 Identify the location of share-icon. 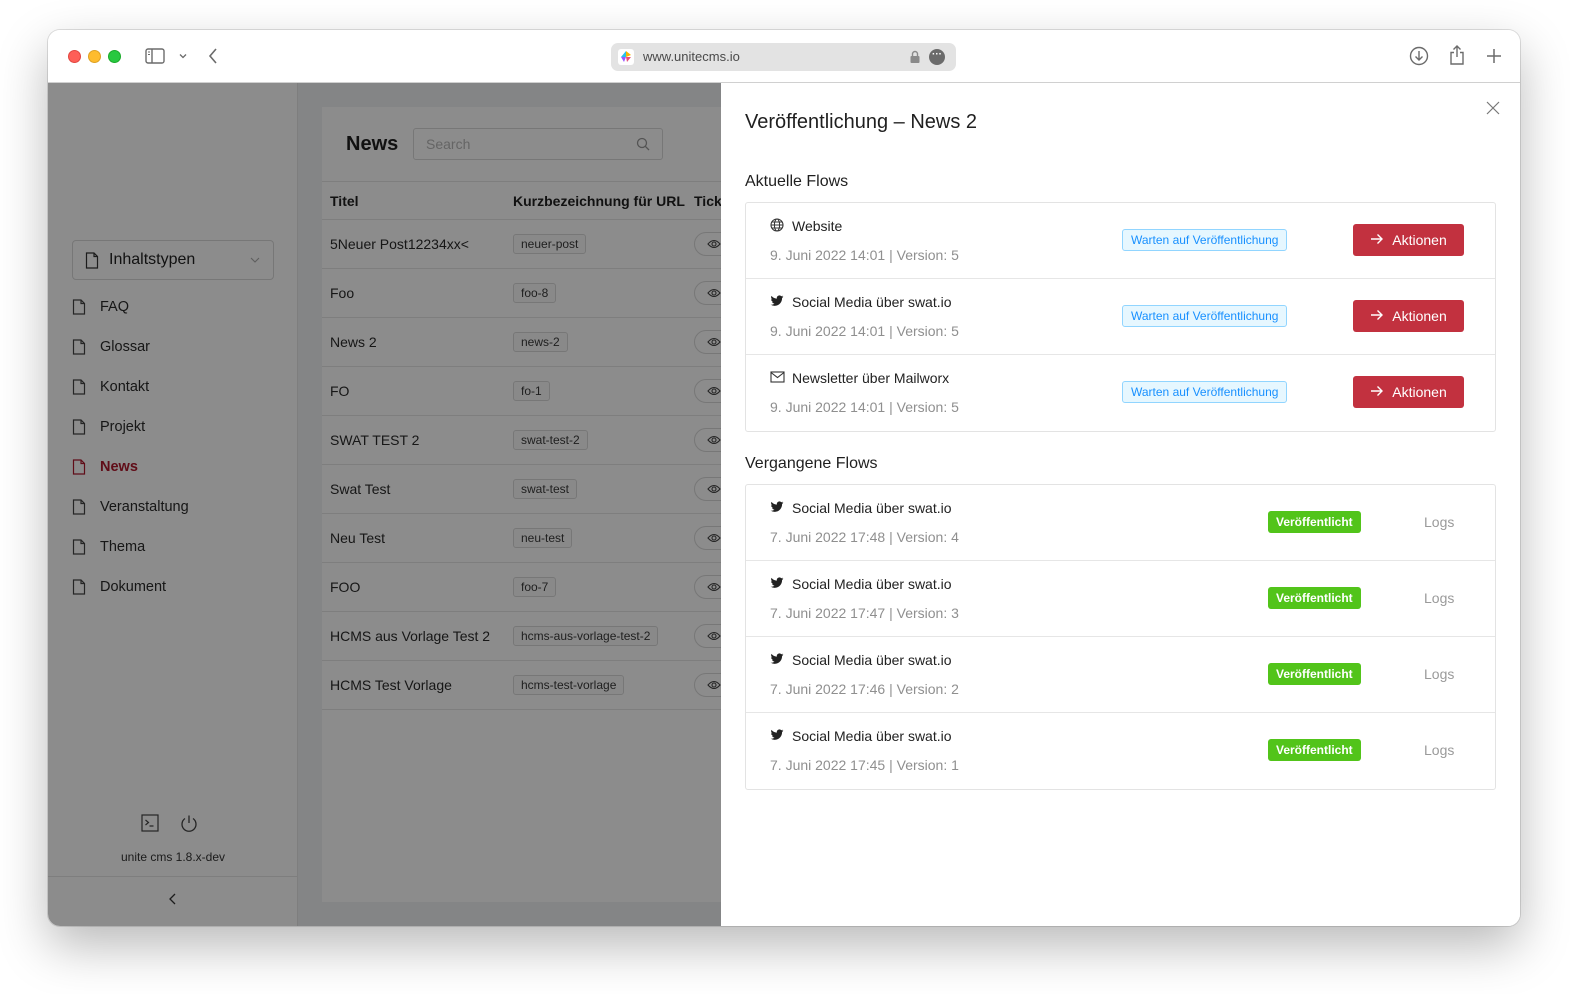
(1457, 55).